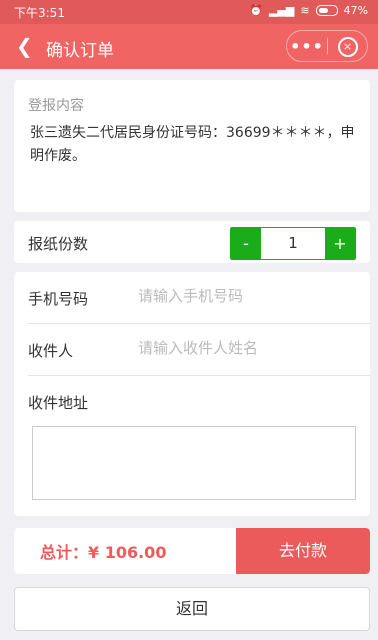 The height and width of the screenshot is (640, 378). What do you see at coordinates (355, 10) in the screenshot?
I see `battery-percent: 47%` at bounding box center [355, 10].